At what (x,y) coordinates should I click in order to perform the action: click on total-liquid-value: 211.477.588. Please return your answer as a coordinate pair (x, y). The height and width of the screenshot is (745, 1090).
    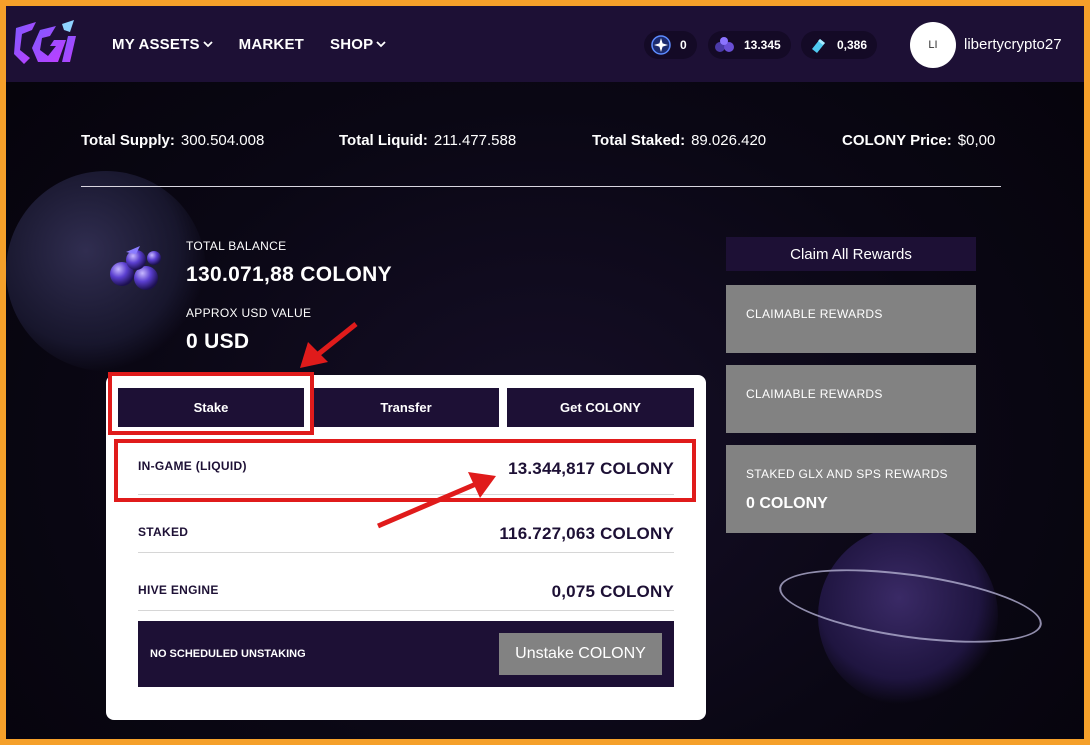
    Looking at the image, I should click on (475, 140).